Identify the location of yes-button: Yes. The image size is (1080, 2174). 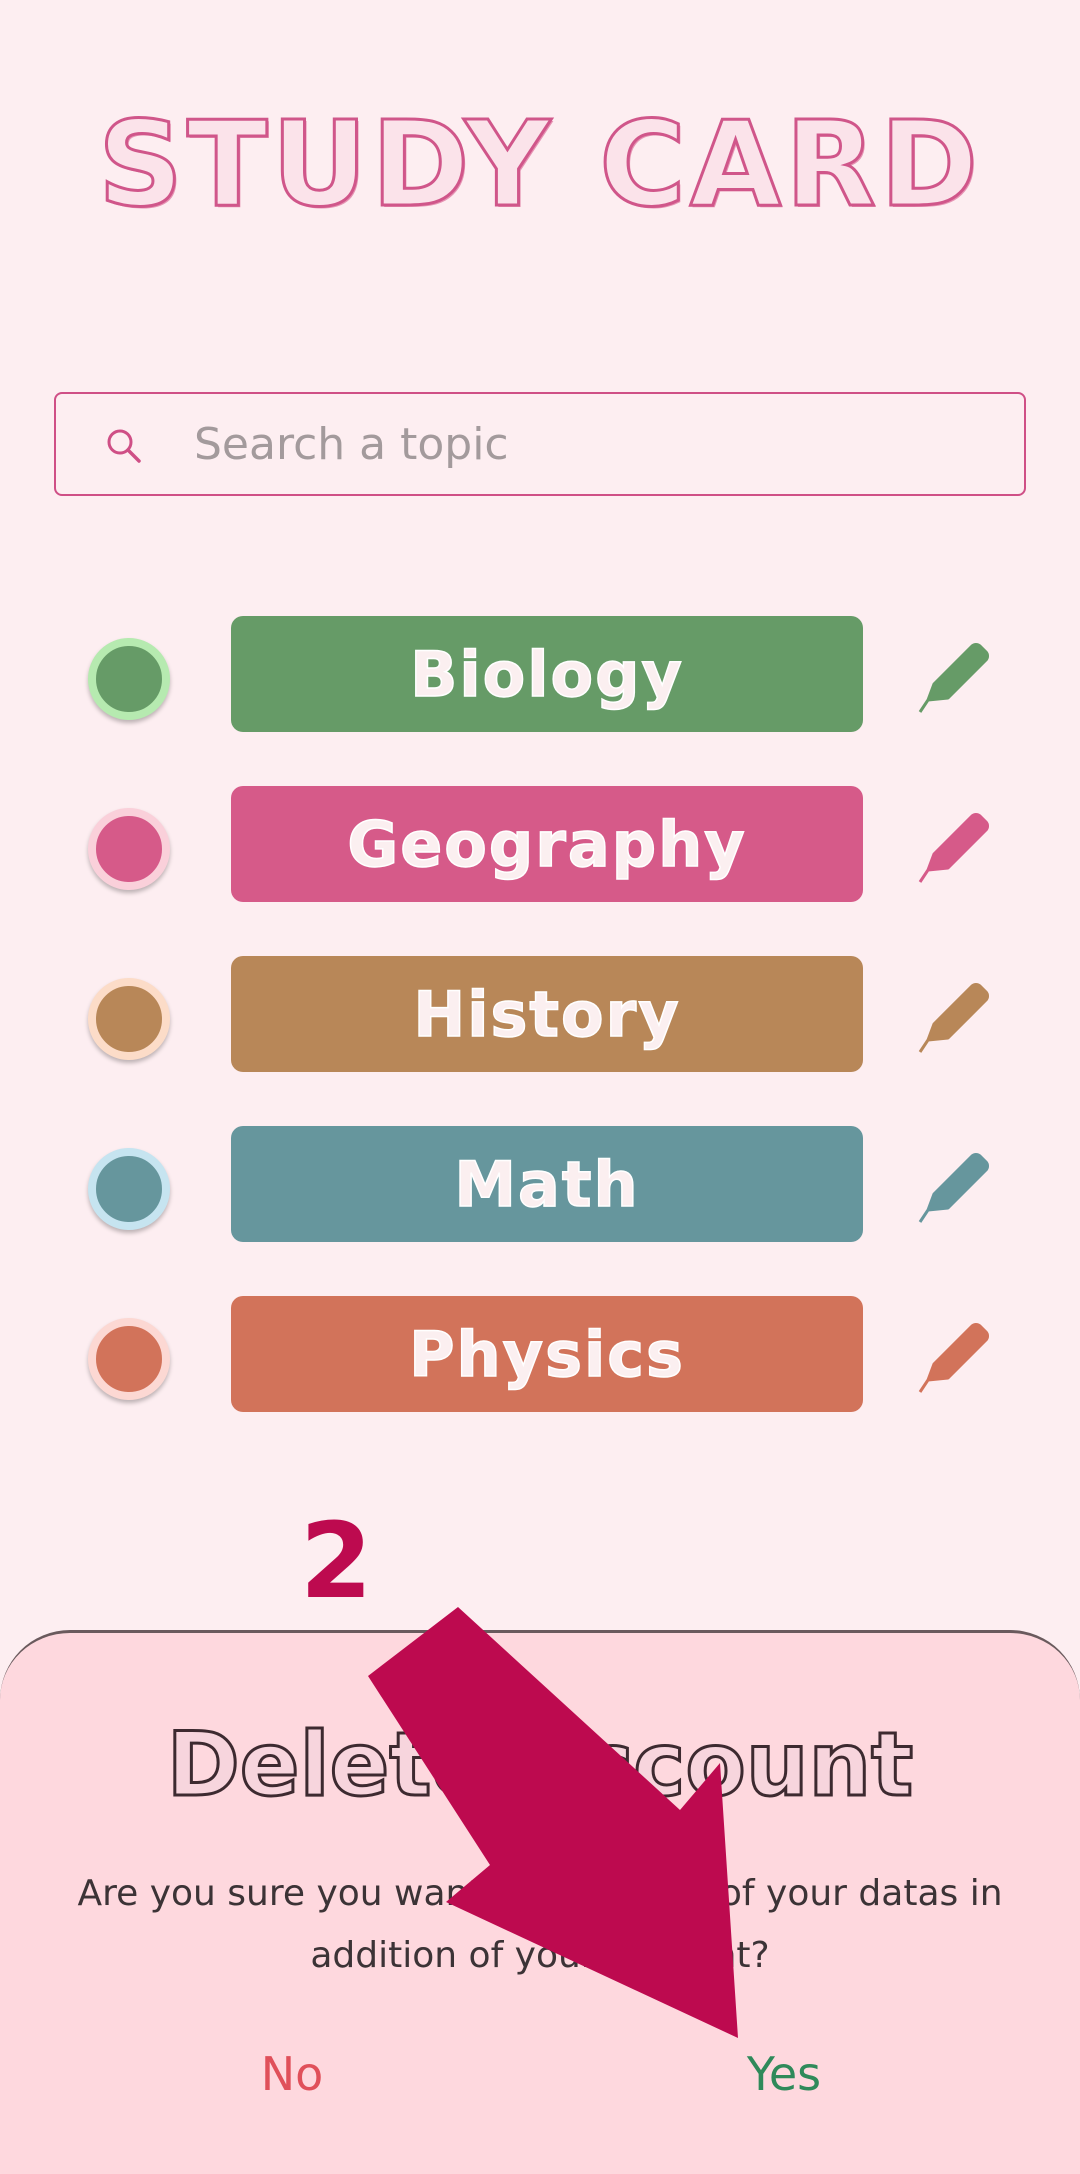
(784, 2074).